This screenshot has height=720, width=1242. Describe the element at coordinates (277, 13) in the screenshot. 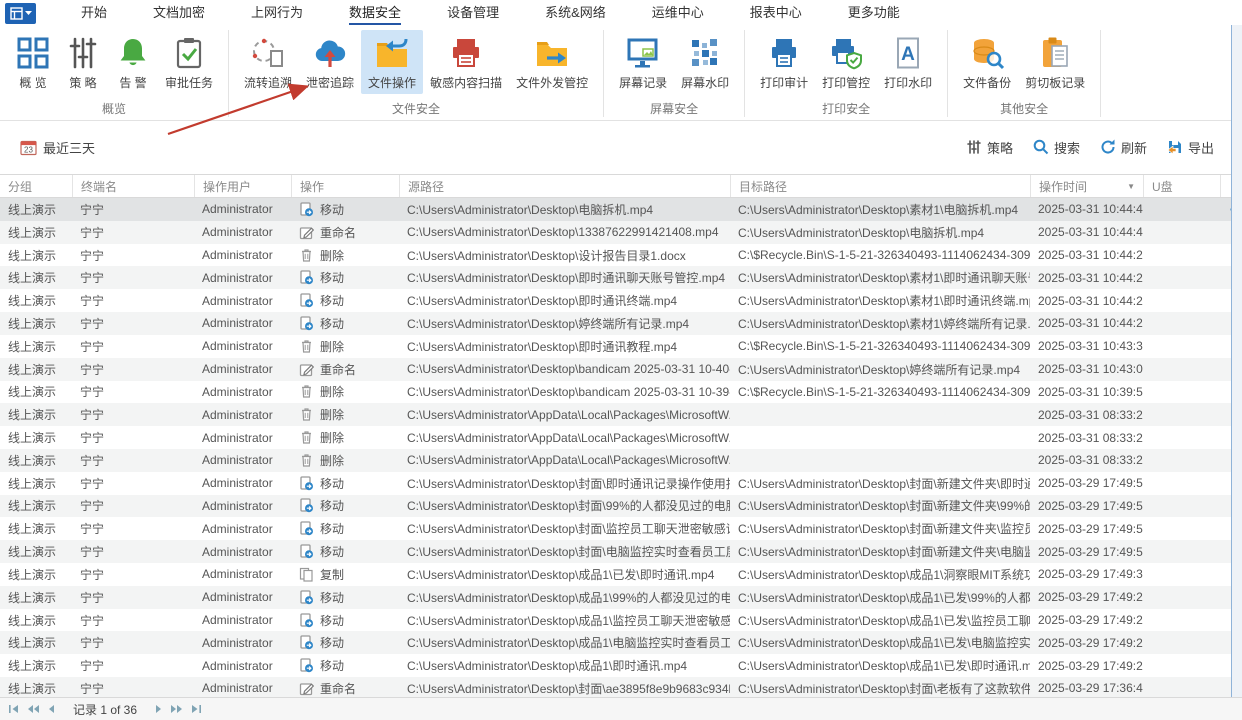

I see `menu-tab-上网行为: 上网行为` at that location.